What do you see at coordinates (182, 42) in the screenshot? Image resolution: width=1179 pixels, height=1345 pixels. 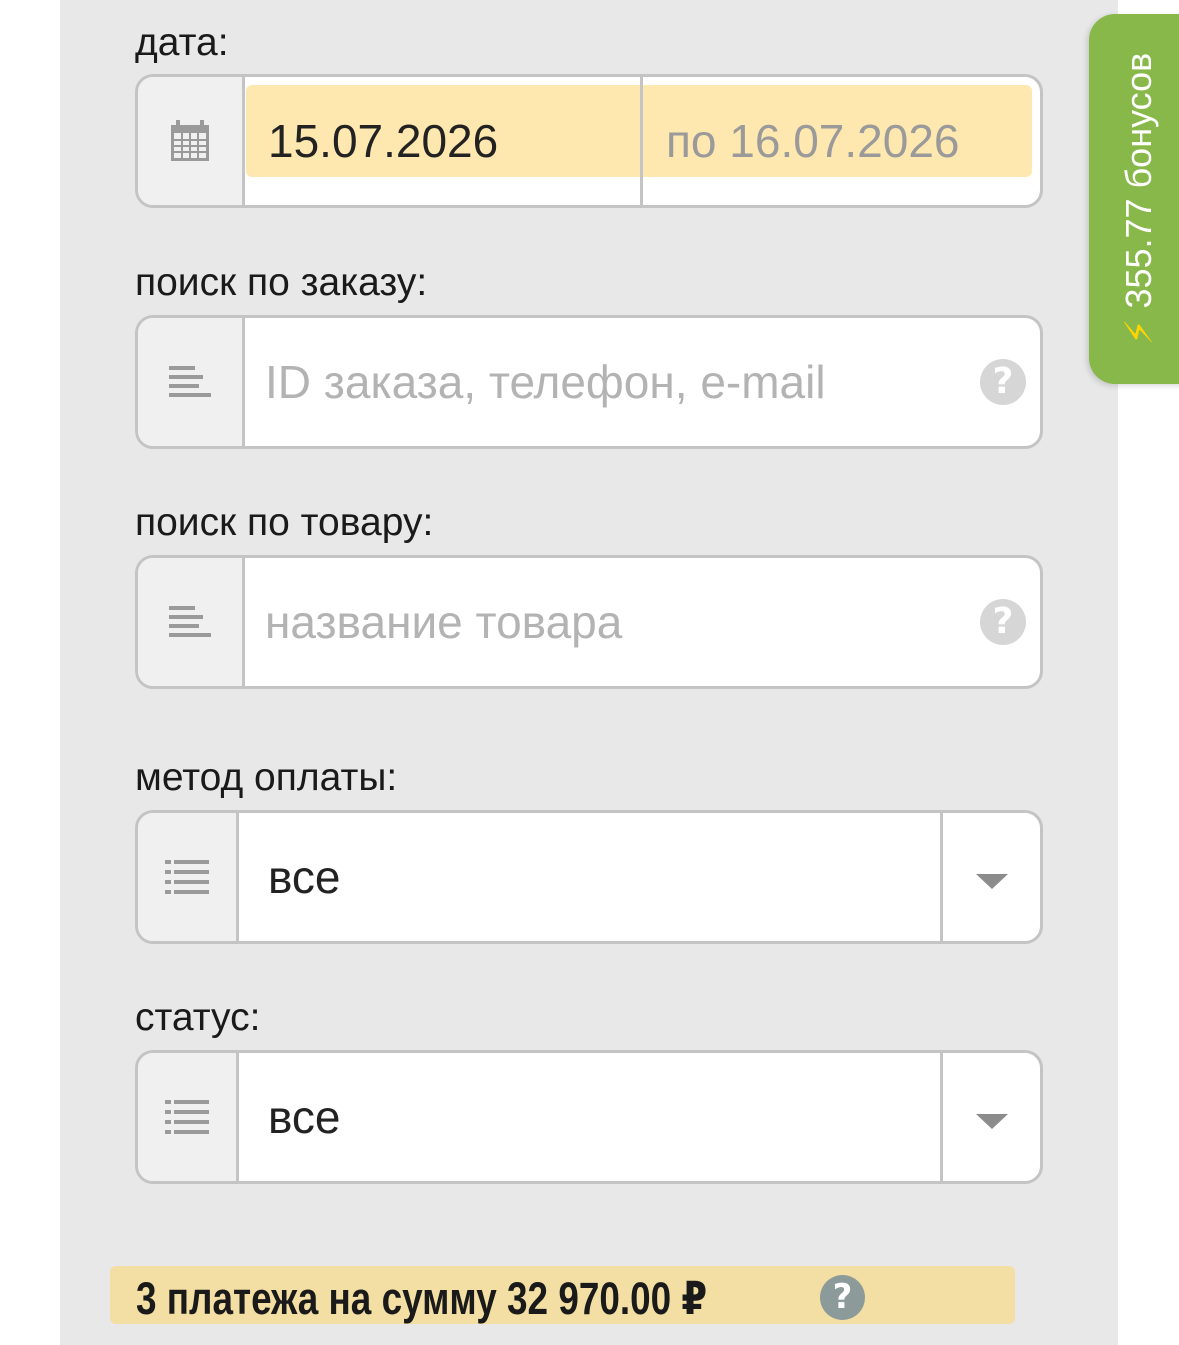 I see `date-label: дата:` at bounding box center [182, 42].